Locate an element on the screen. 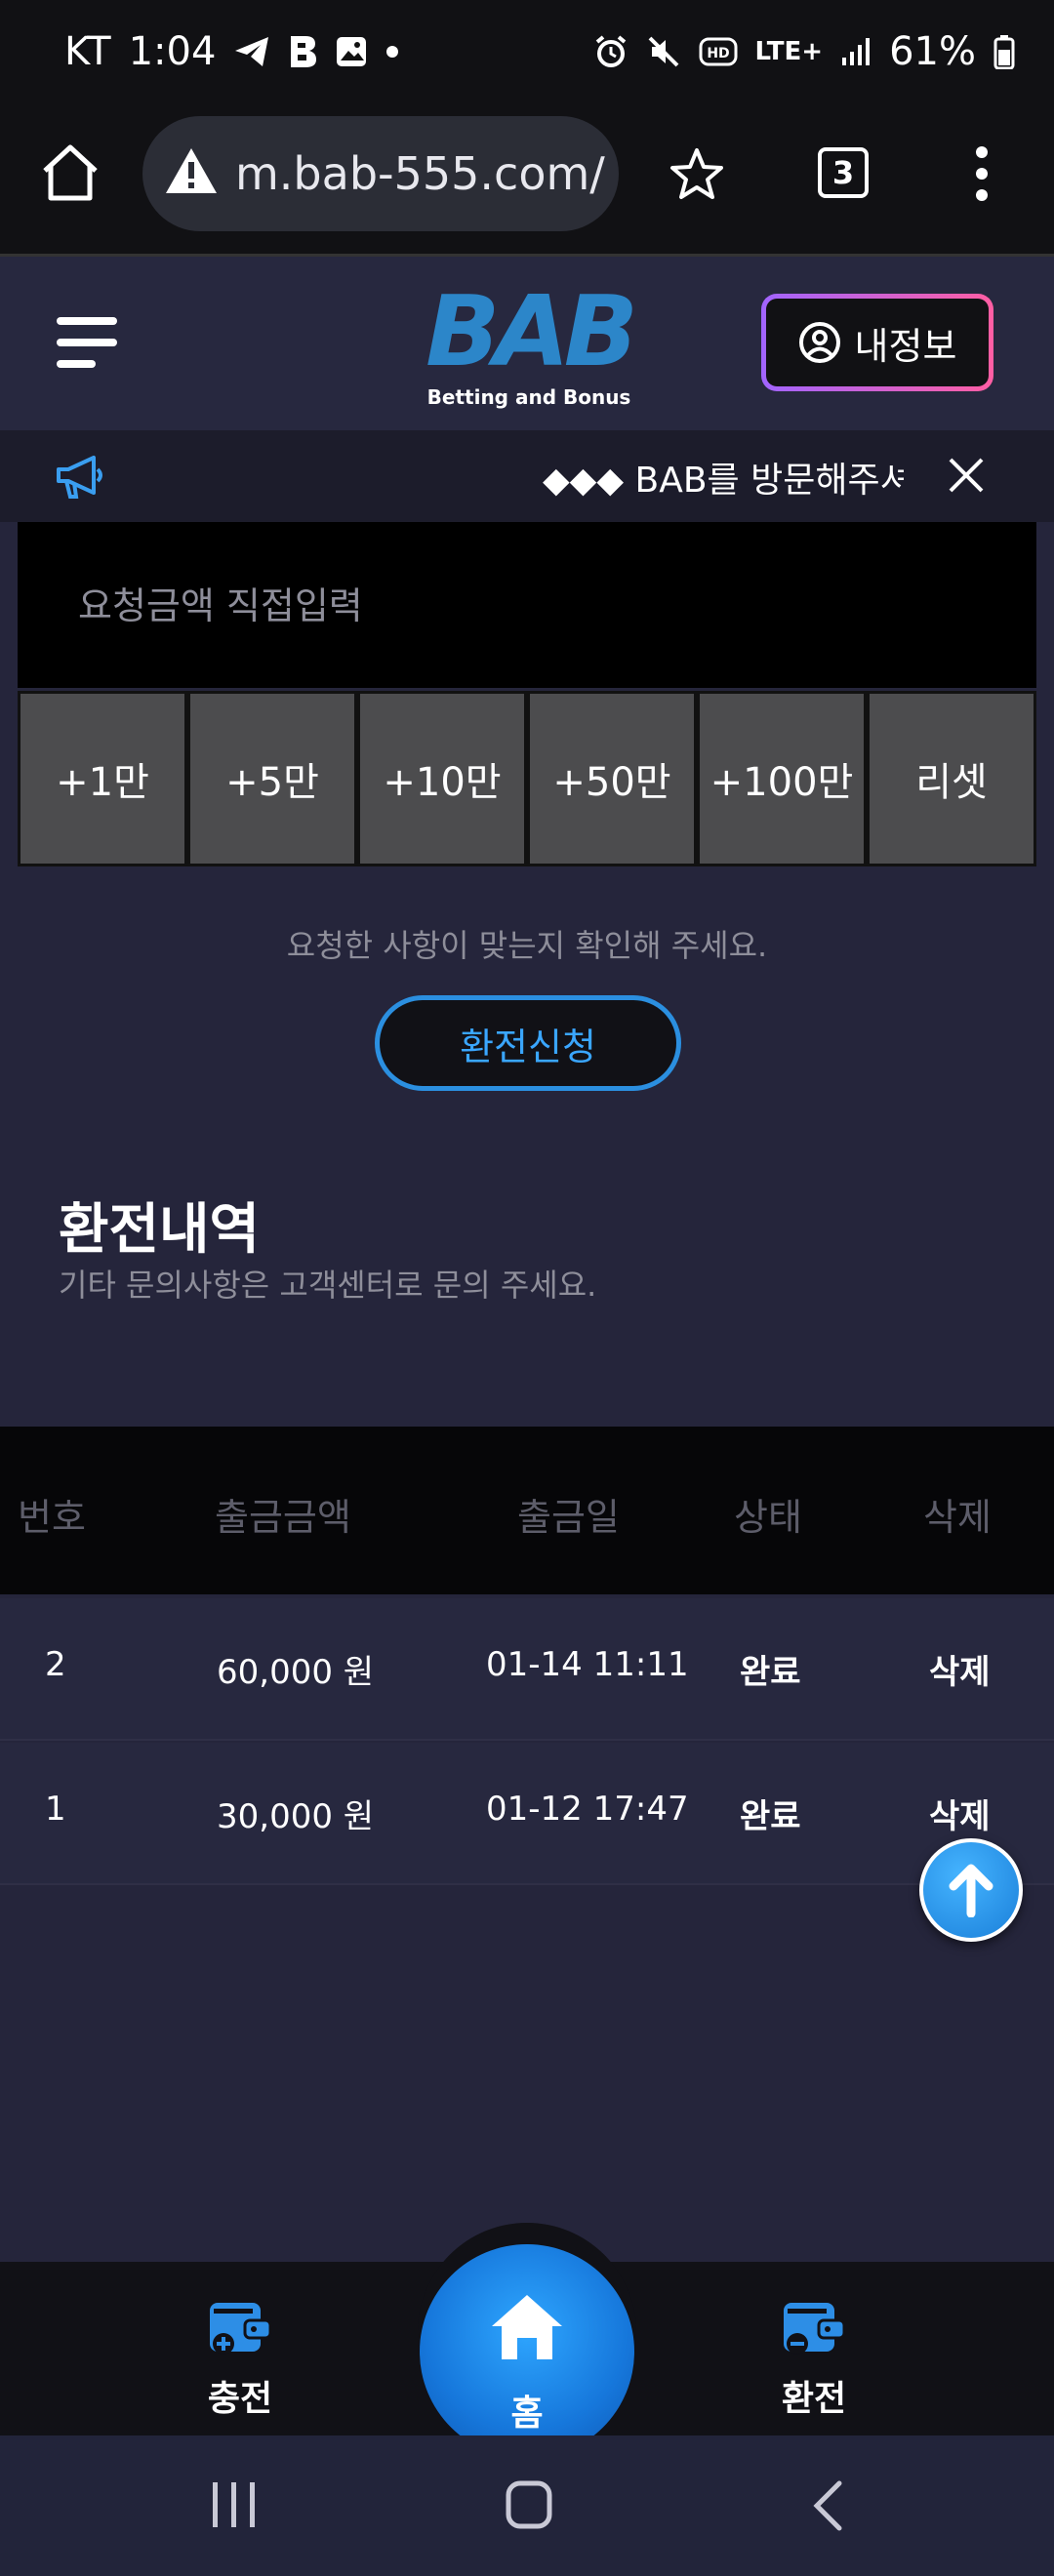  col-number: 번호 is located at coordinates (52, 1517).